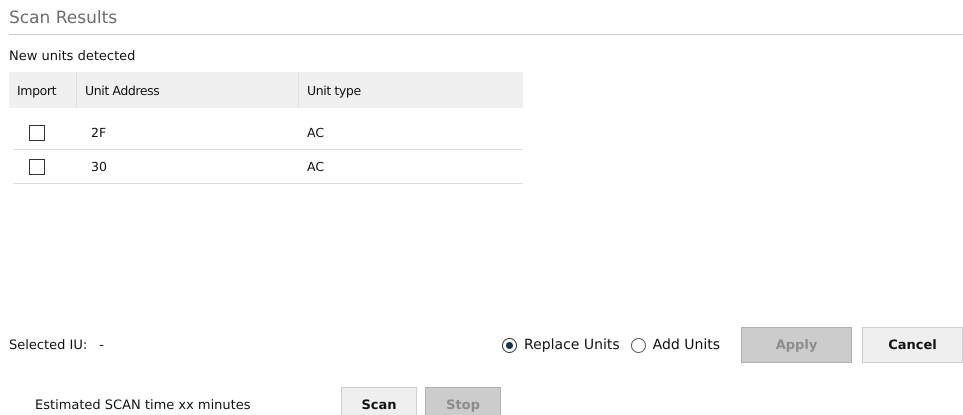 This screenshot has width=963, height=415. I want to click on selected-iu-value: -, so click(101, 345).